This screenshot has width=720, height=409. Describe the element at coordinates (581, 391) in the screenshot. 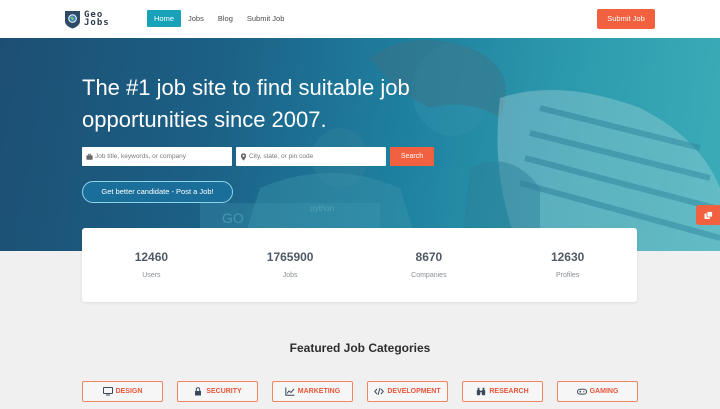

I see `gamepad-icon` at that location.